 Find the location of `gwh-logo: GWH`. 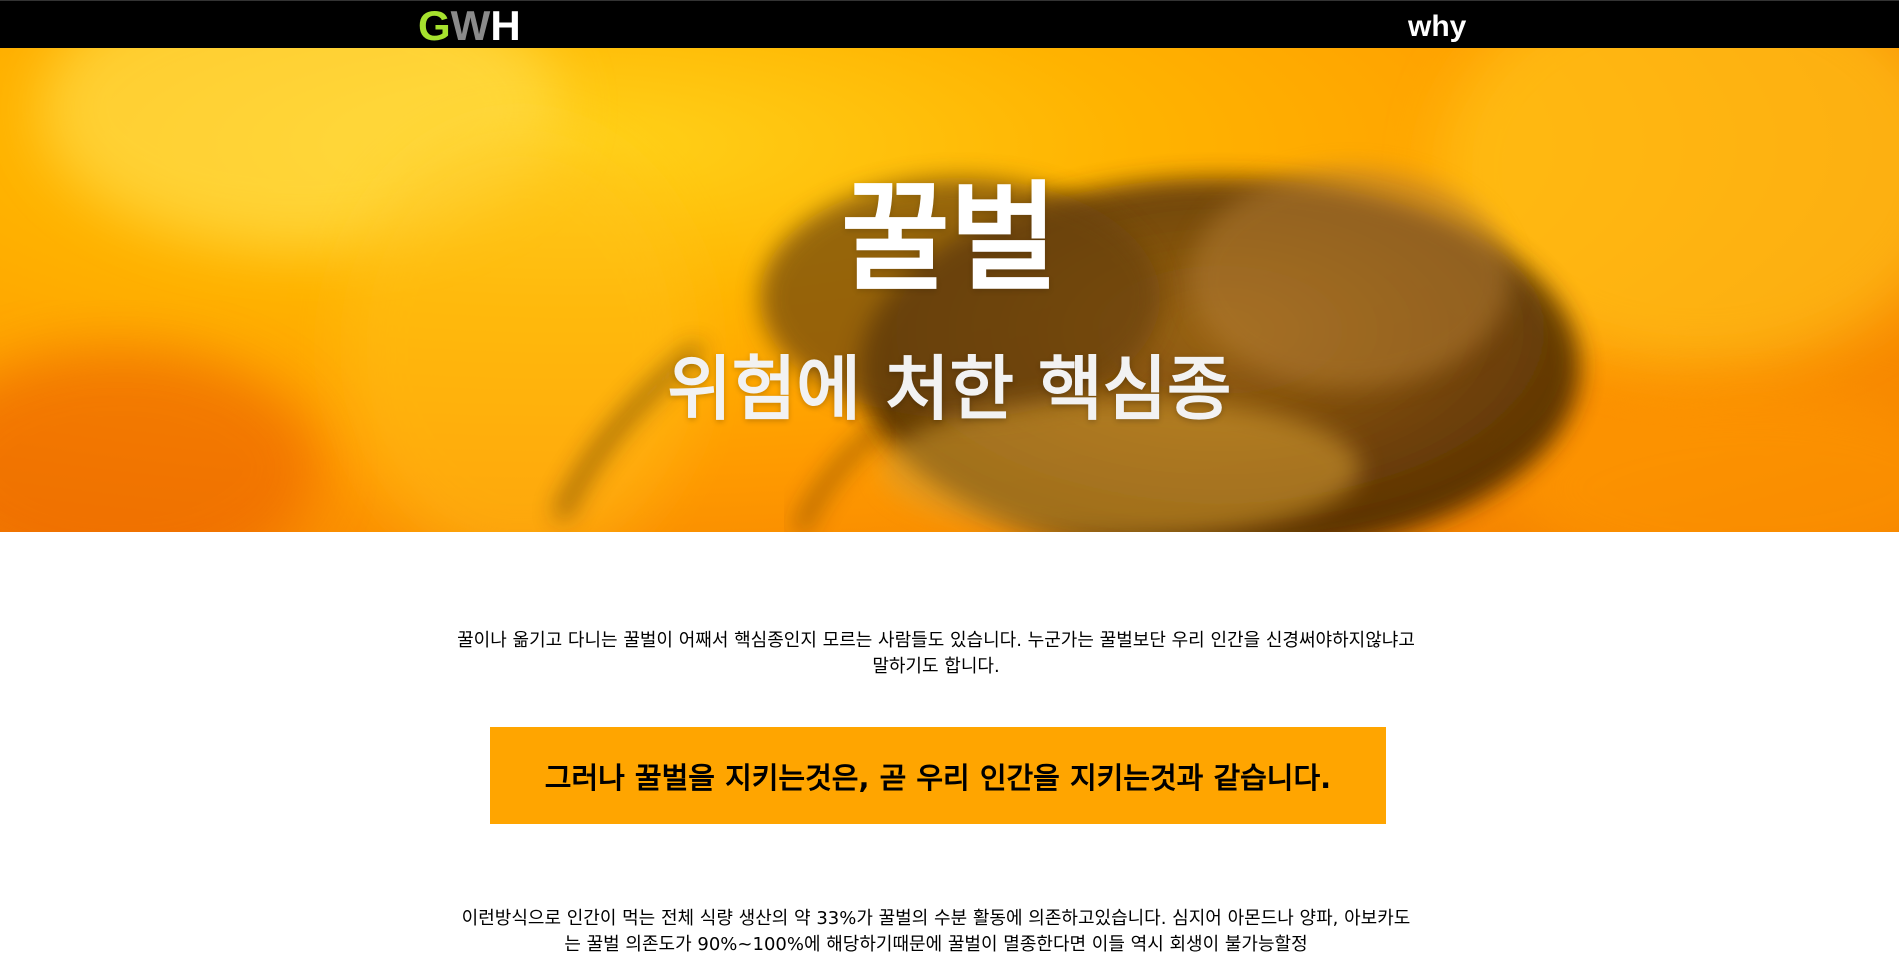

gwh-logo: GWH is located at coordinates (469, 26).